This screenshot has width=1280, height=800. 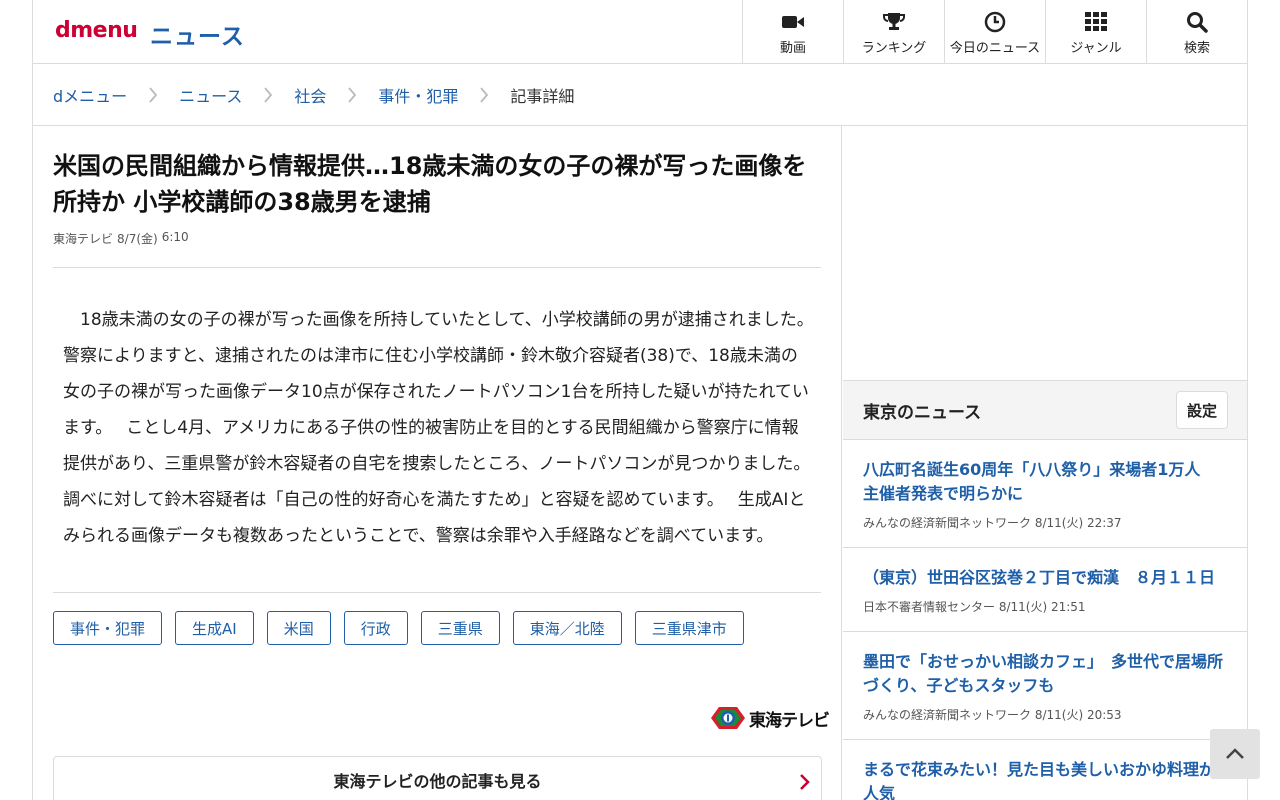 What do you see at coordinates (310, 95) in the screenshot?
I see `breadcrumb-society: 社会` at bounding box center [310, 95].